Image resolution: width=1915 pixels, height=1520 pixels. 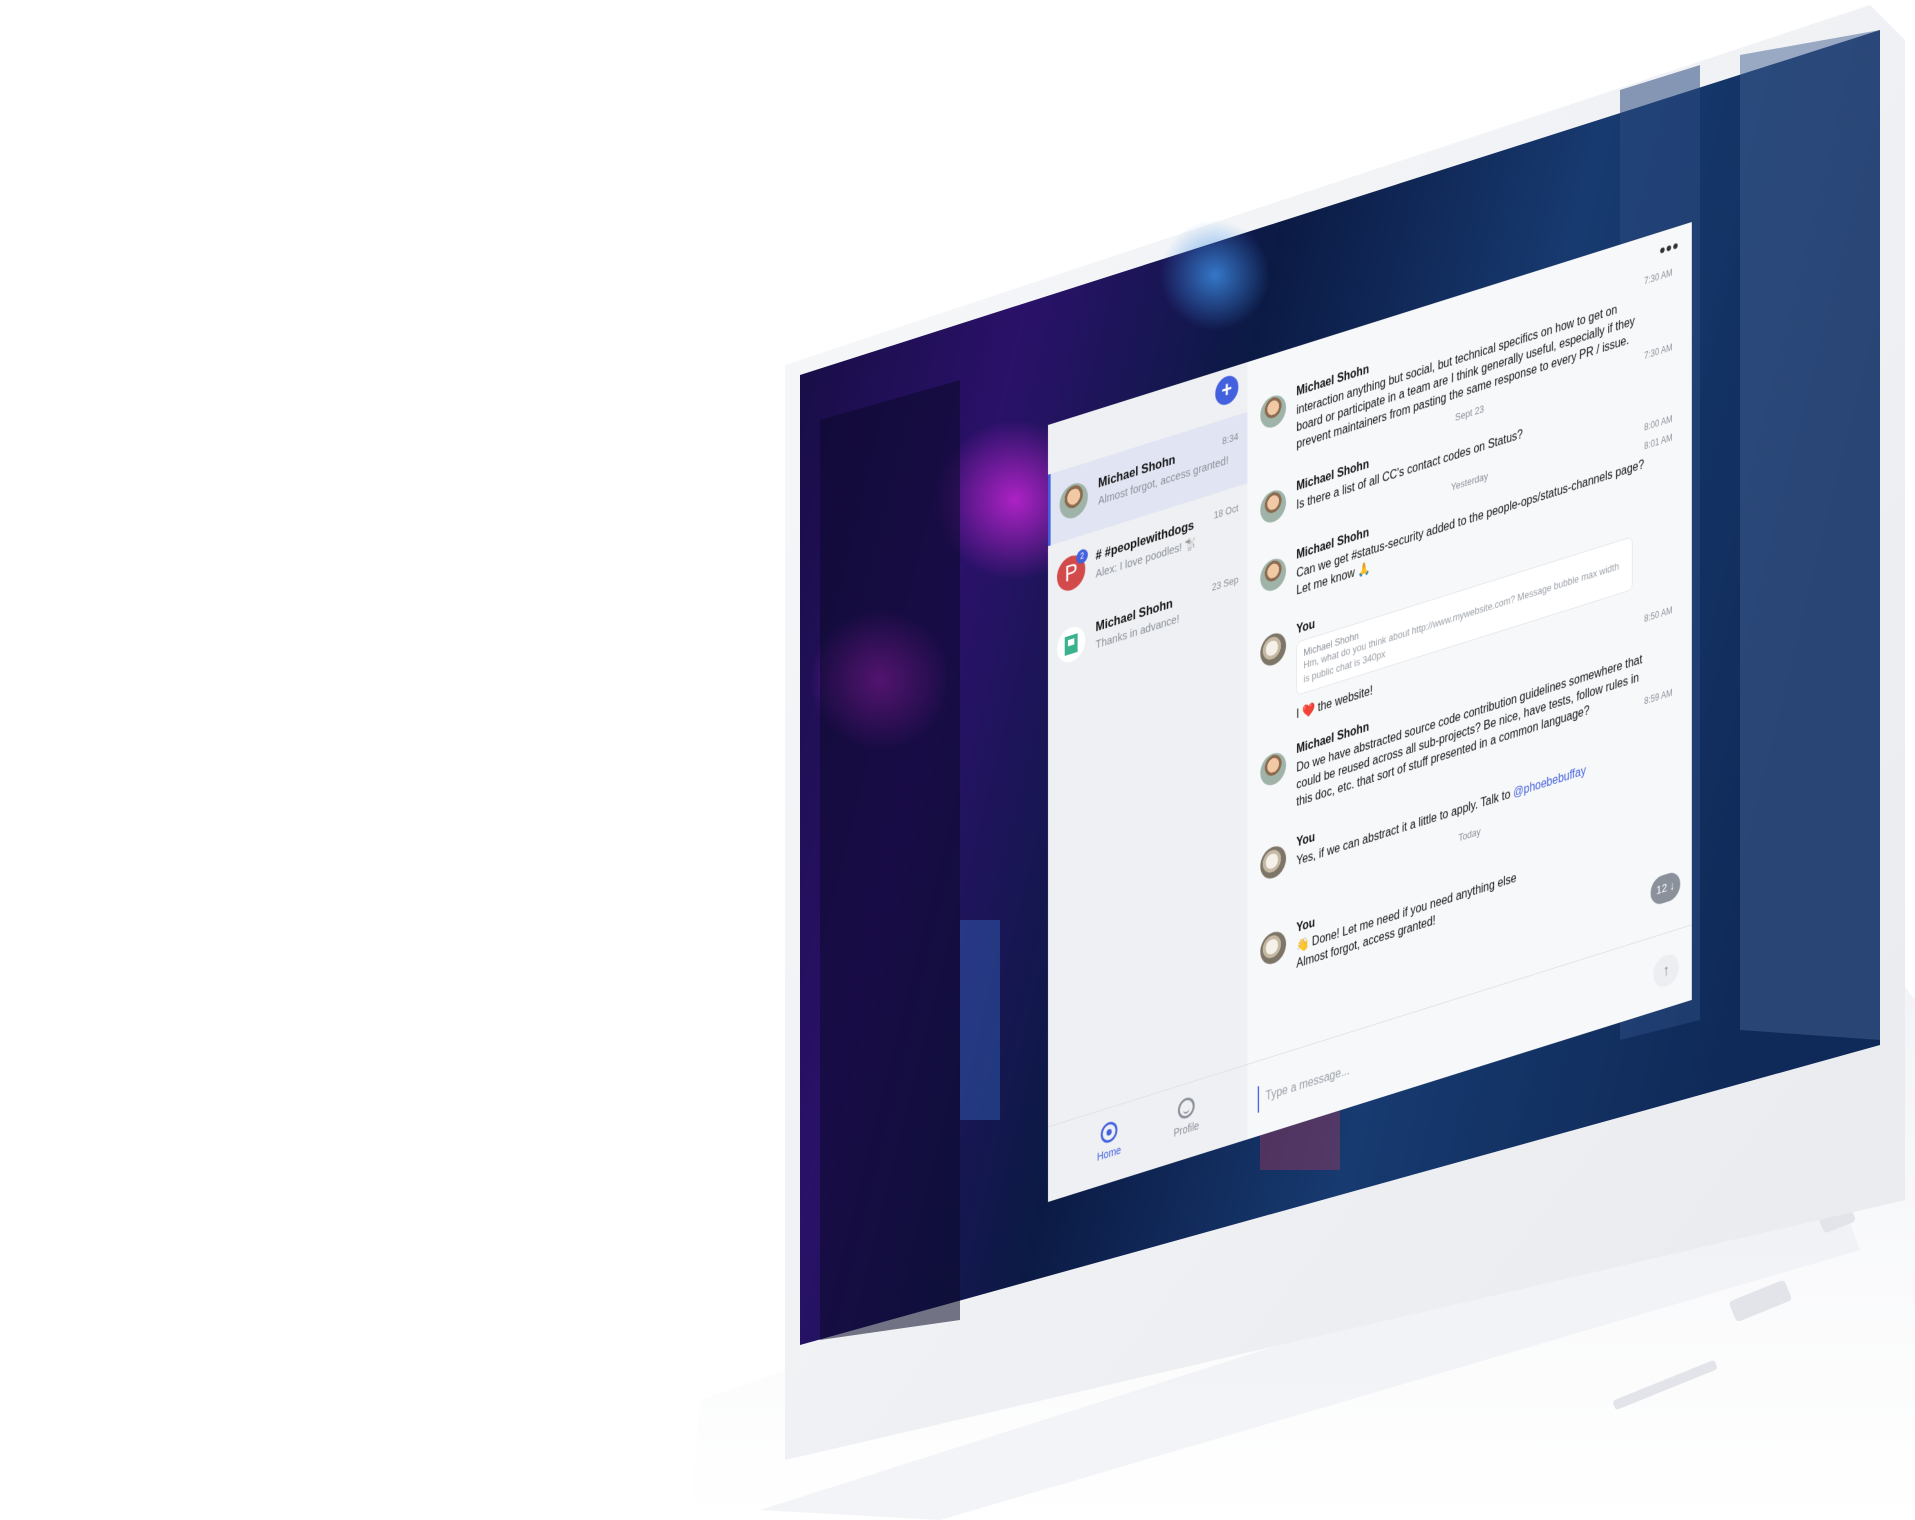 What do you see at coordinates (1669, 248) in the screenshot?
I see `more-options-button: •••` at bounding box center [1669, 248].